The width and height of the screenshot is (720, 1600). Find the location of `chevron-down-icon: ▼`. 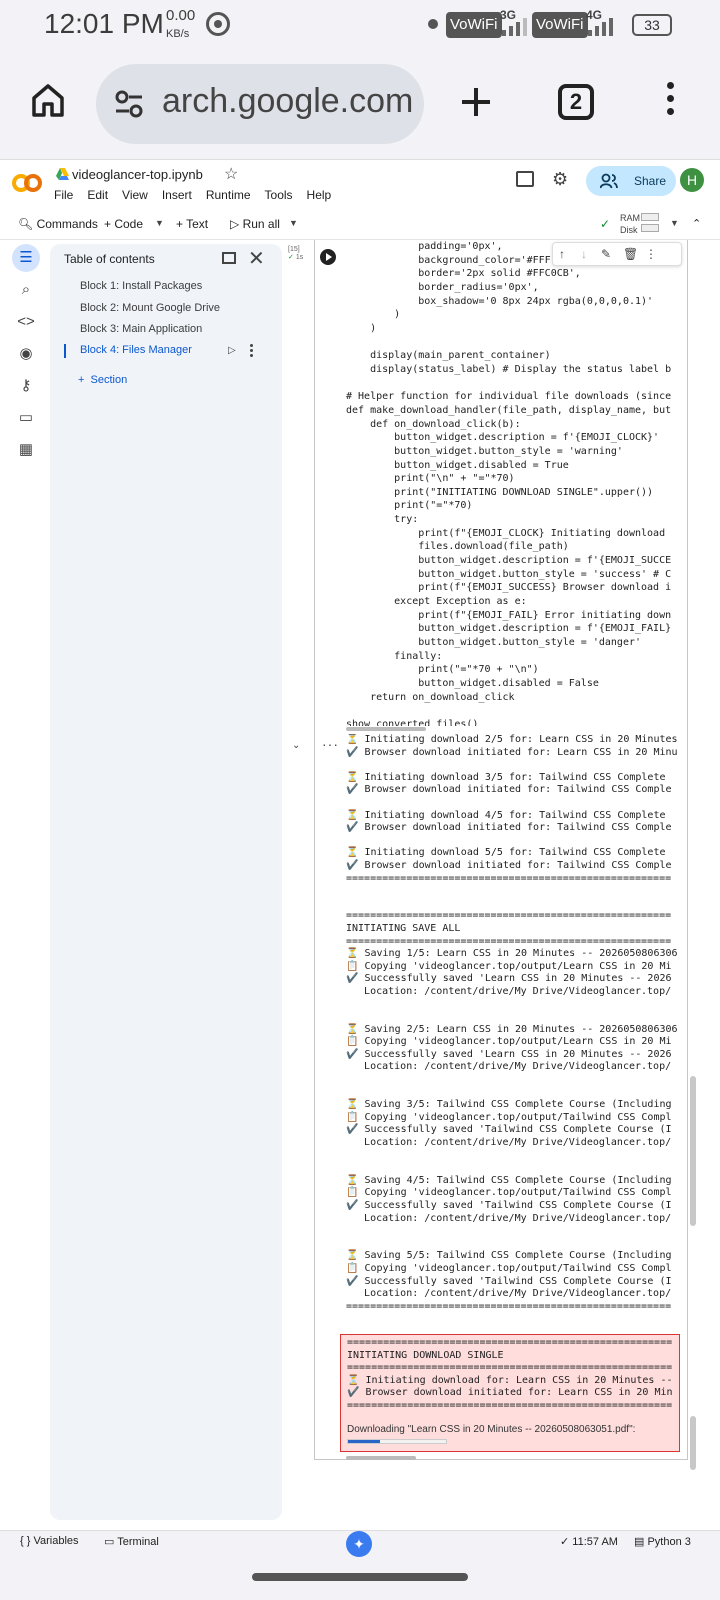

chevron-down-icon: ▼ is located at coordinates (159, 223).